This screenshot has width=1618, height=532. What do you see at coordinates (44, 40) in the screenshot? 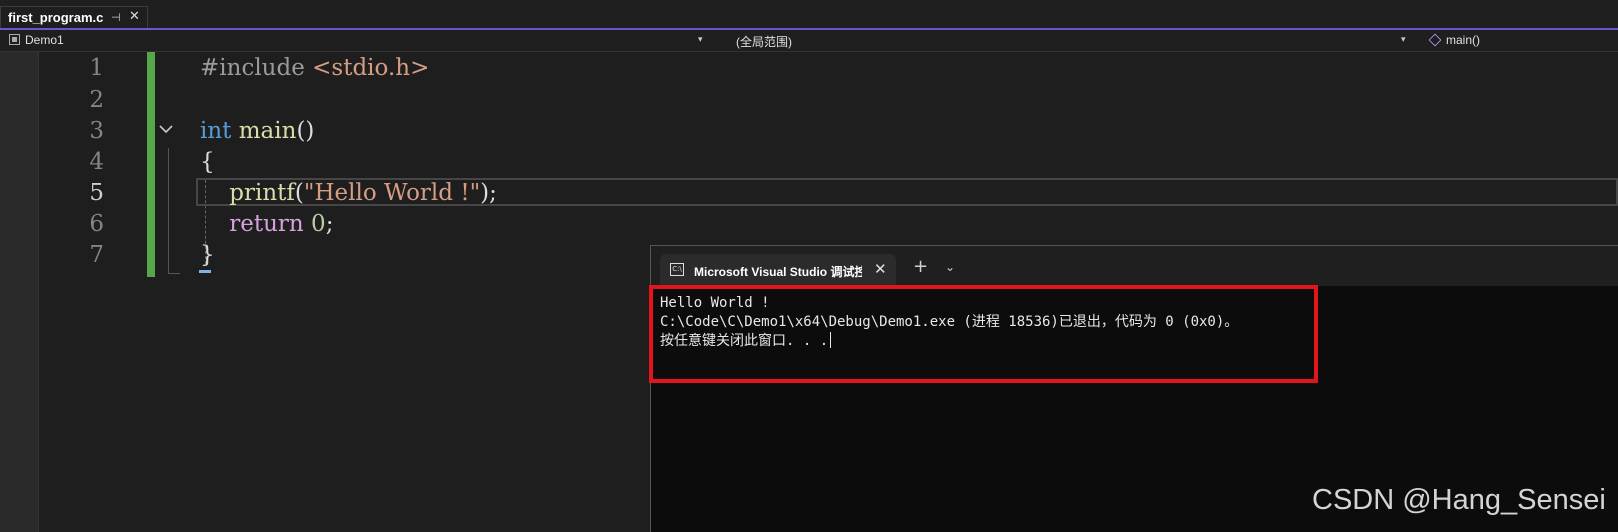
I see `project-label: Demo1` at bounding box center [44, 40].